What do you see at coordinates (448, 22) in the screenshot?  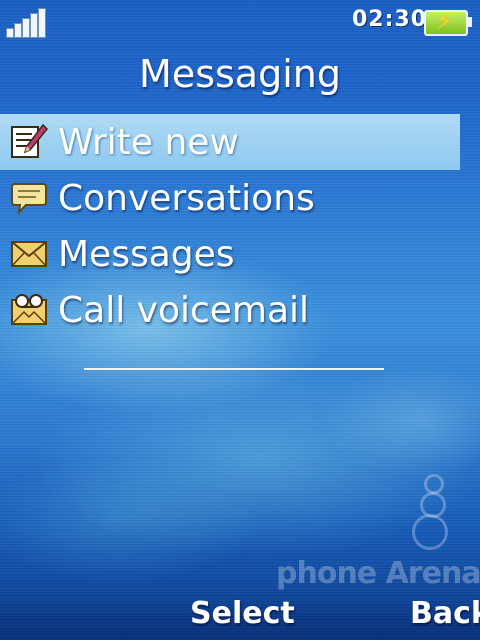 I see `battery-charging-icon: ⚡` at bounding box center [448, 22].